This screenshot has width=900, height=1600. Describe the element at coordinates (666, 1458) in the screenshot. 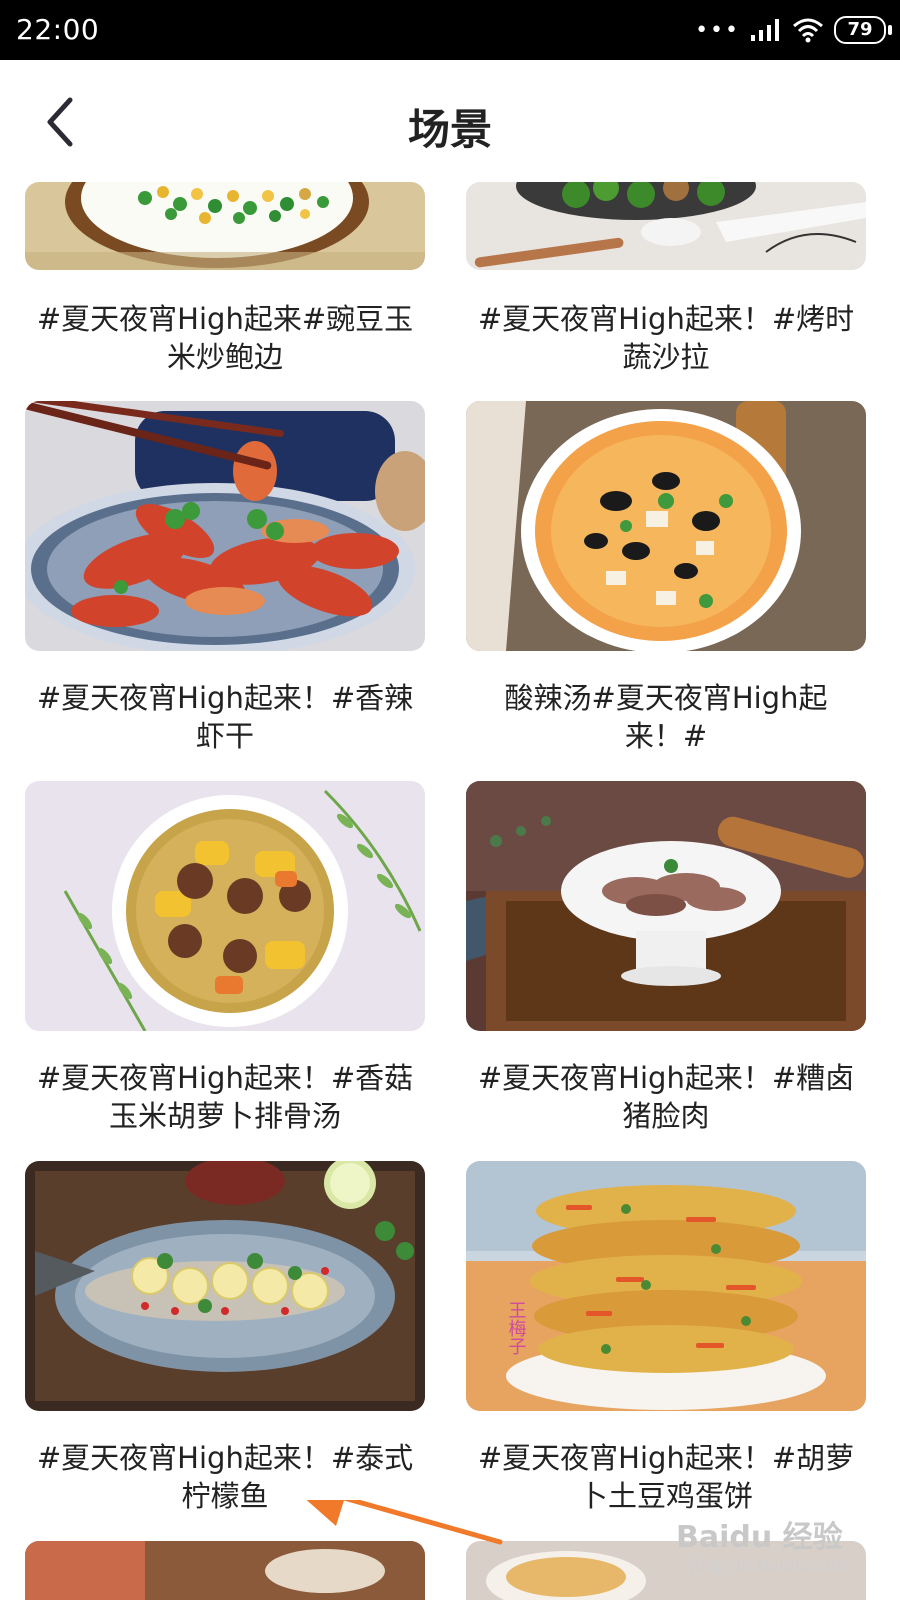

I see `caption-line: #夏天夜宵High起来！#胡萝` at that location.